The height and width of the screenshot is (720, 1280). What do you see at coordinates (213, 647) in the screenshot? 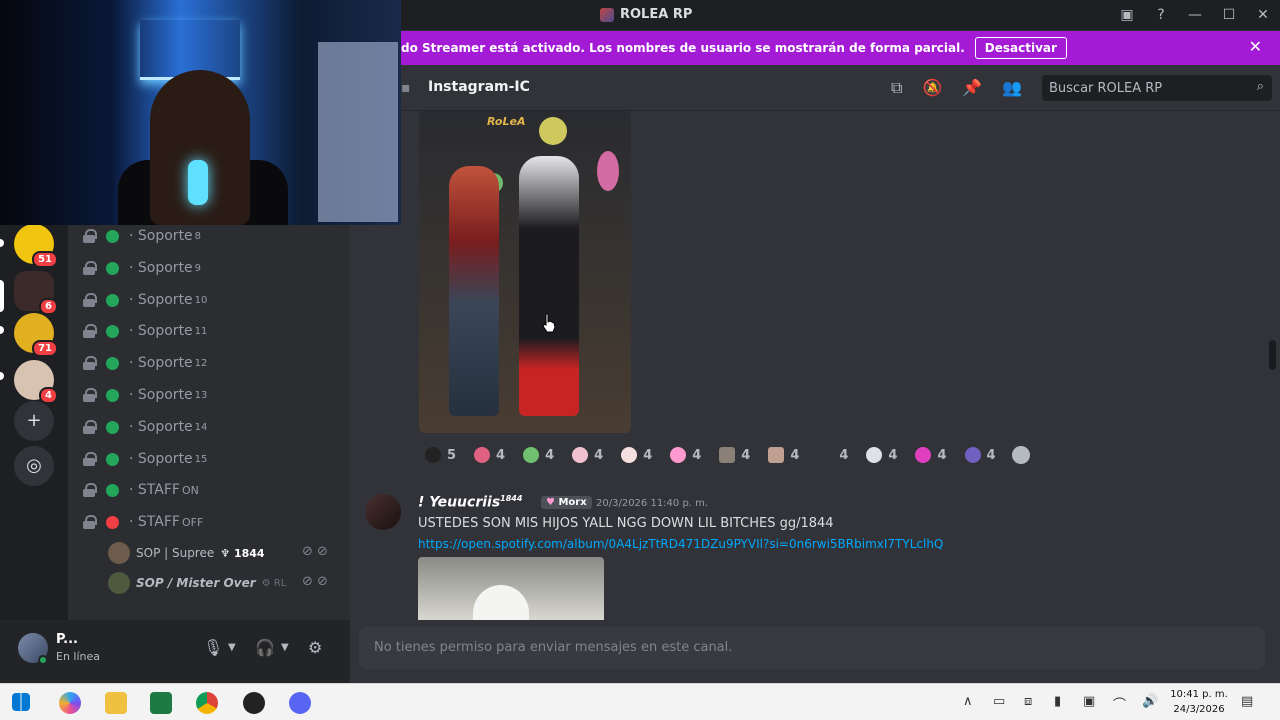
I see `microphone-icon: 🎙` at bounding box center [213, 647].